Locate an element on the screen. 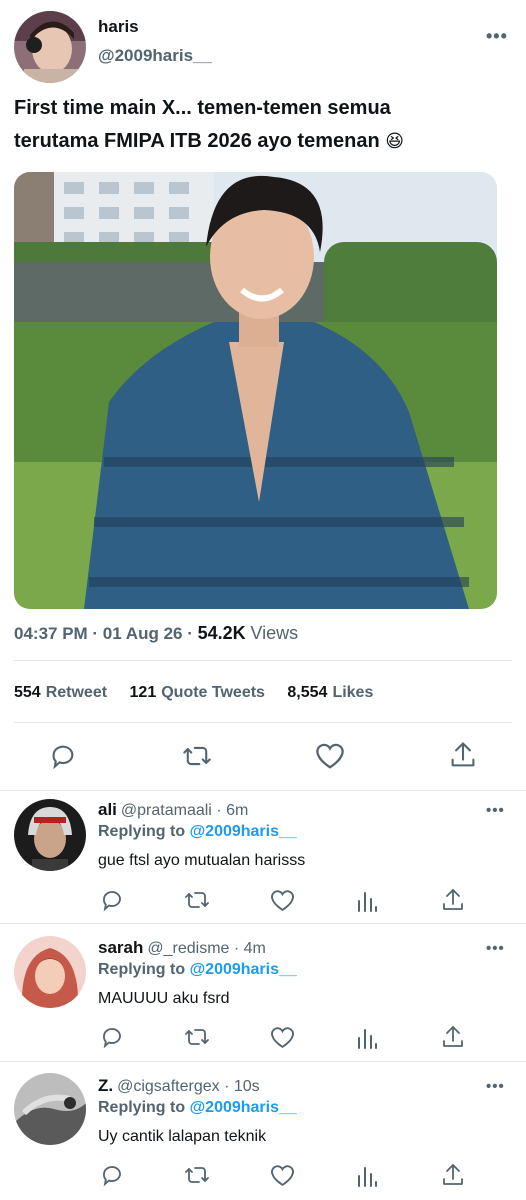  reply-time: · 6m is located at coordinates (232, 810).